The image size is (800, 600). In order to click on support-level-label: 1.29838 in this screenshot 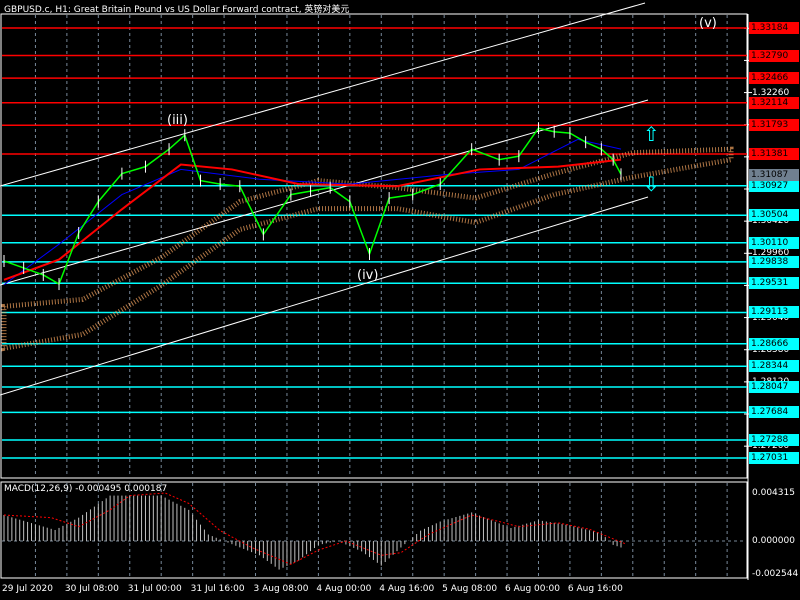, I will do `click(774, 261)`.